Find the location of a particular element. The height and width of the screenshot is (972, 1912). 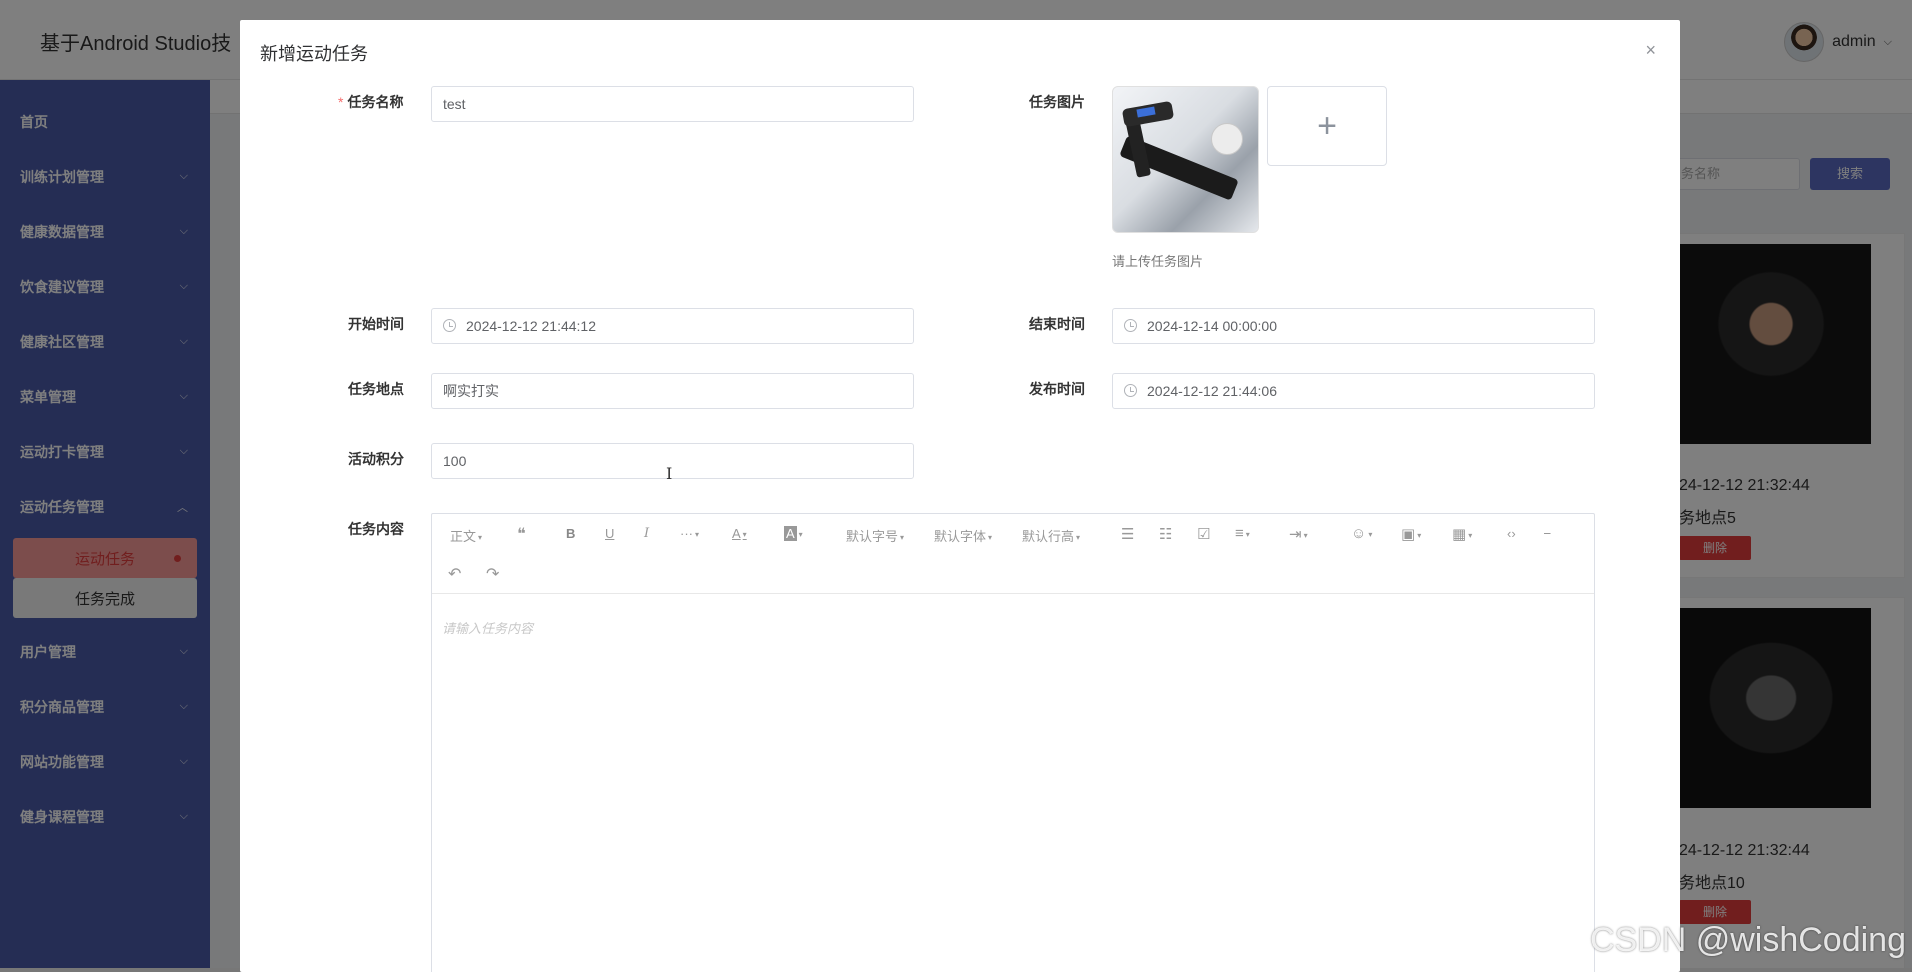

numbered-list-icon: ☷ is located at coordinates (1165, 534).